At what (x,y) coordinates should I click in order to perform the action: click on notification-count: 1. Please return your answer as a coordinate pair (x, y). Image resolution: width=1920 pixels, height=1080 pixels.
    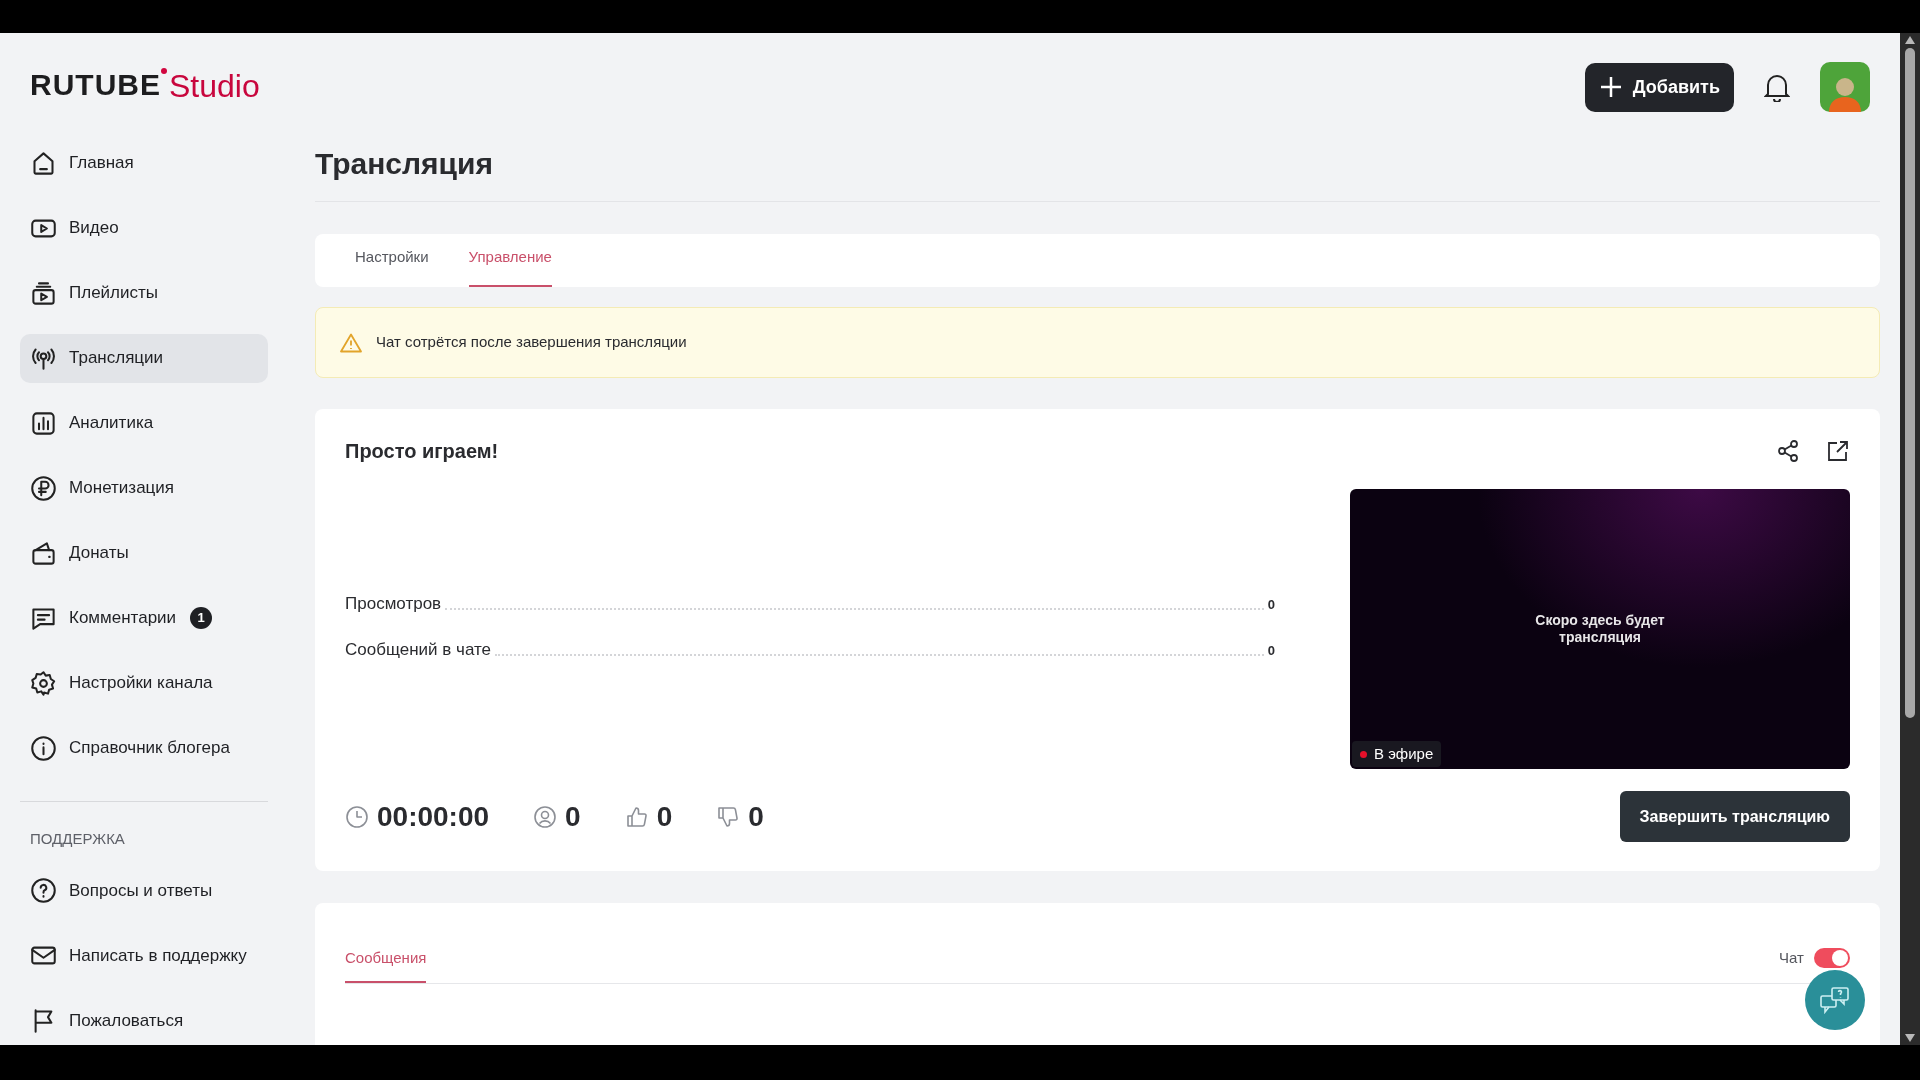
    Looking at the image, I should click on (201, 618).